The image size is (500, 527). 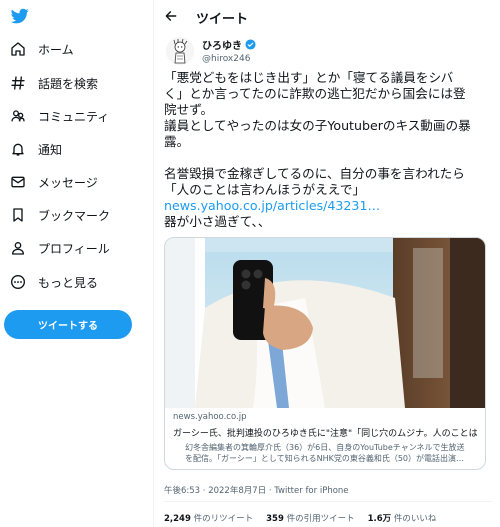 I want to click on sidebar-item-profile: プロフィール, so click(x=59, y=248).